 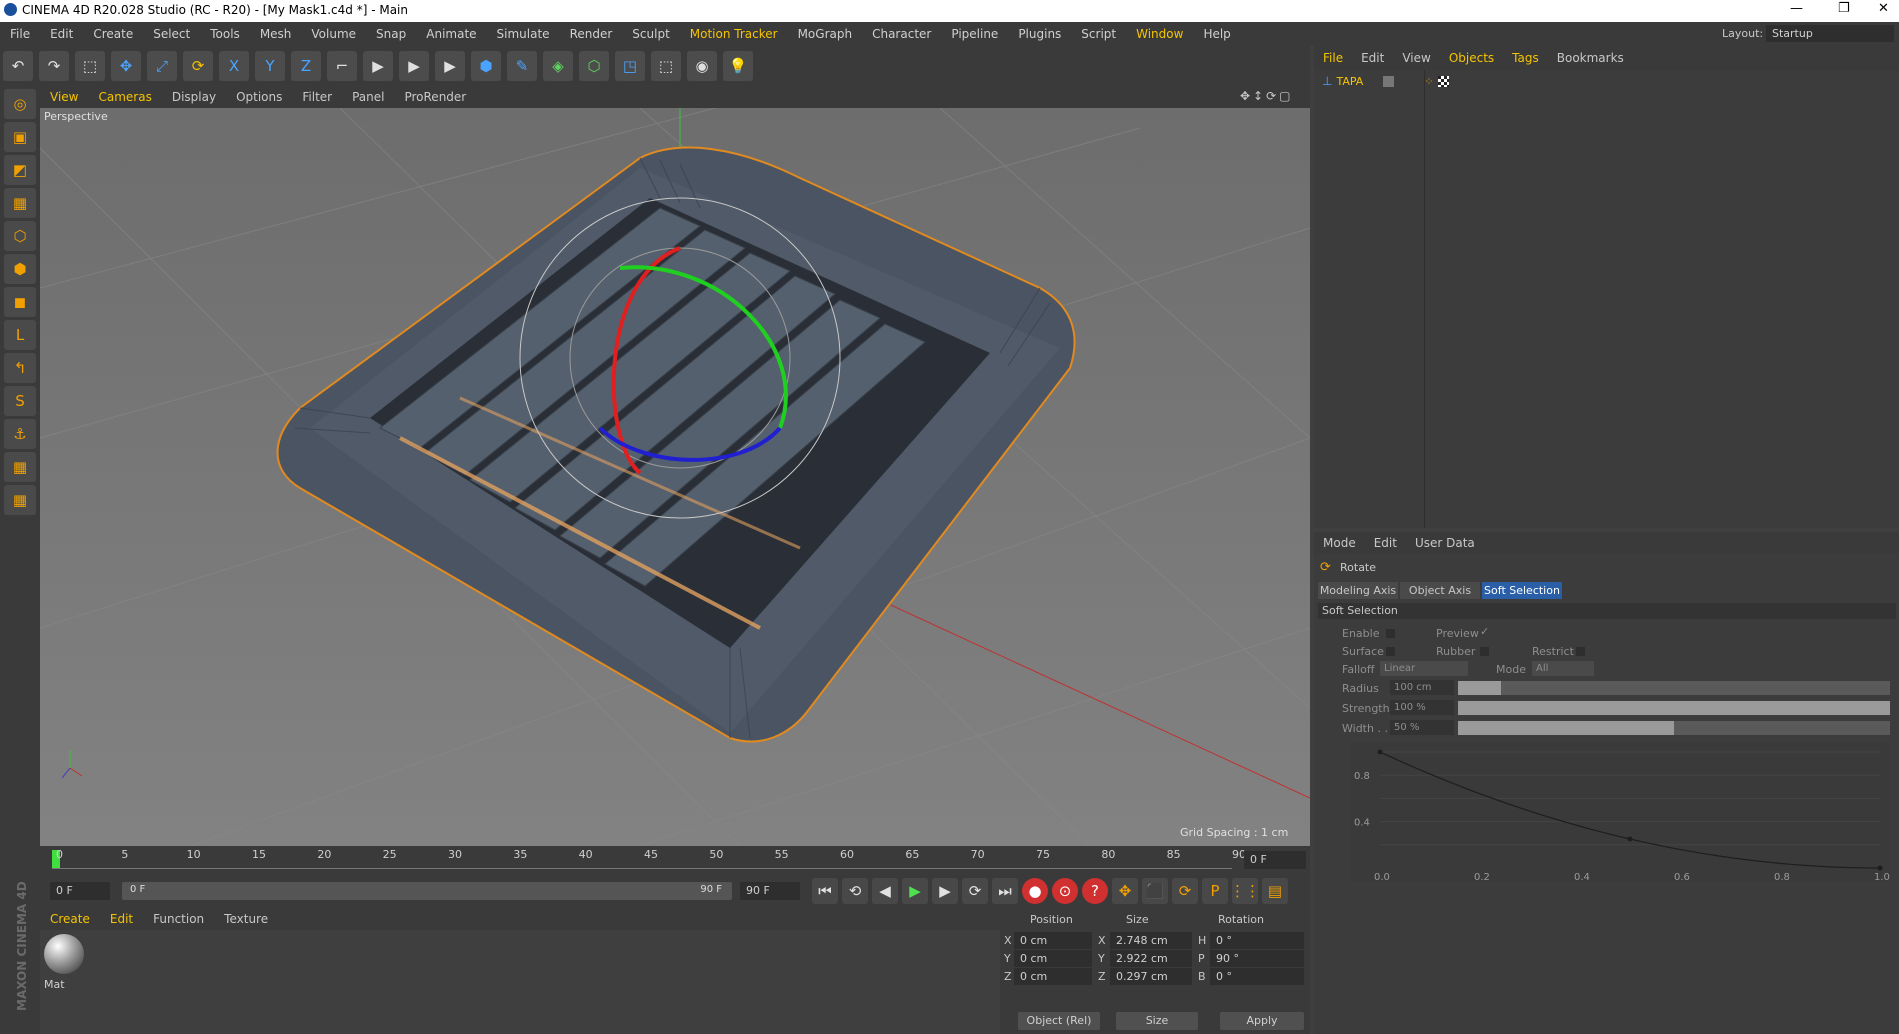 I want to click on material-menu-texture: Texture, so click(x=246, y=919).